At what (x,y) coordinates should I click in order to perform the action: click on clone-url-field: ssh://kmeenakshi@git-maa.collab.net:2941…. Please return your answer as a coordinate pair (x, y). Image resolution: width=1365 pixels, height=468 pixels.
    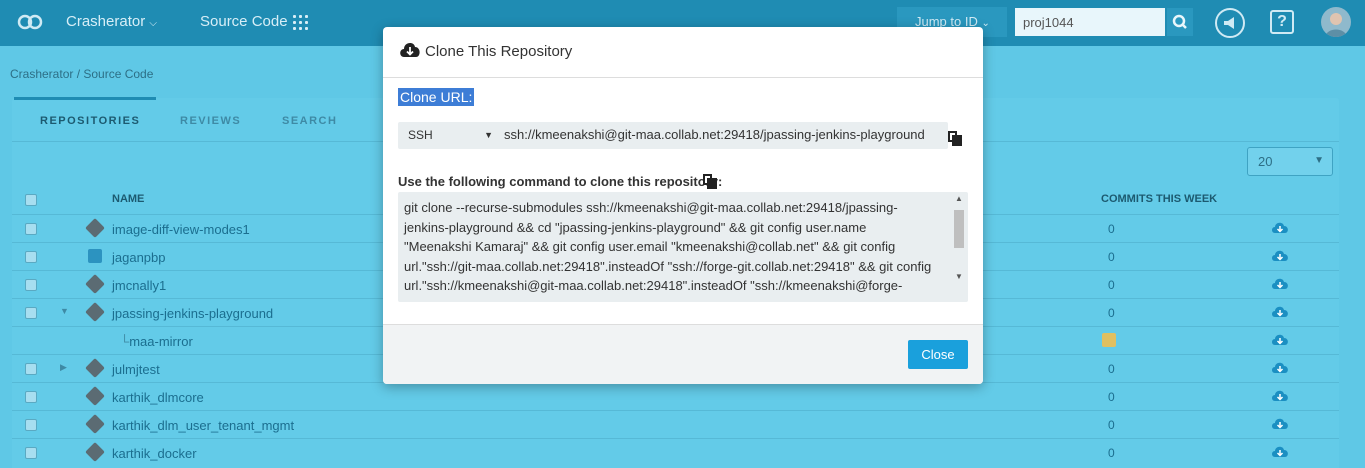
    Looking at the image, I should click on (714, 134).